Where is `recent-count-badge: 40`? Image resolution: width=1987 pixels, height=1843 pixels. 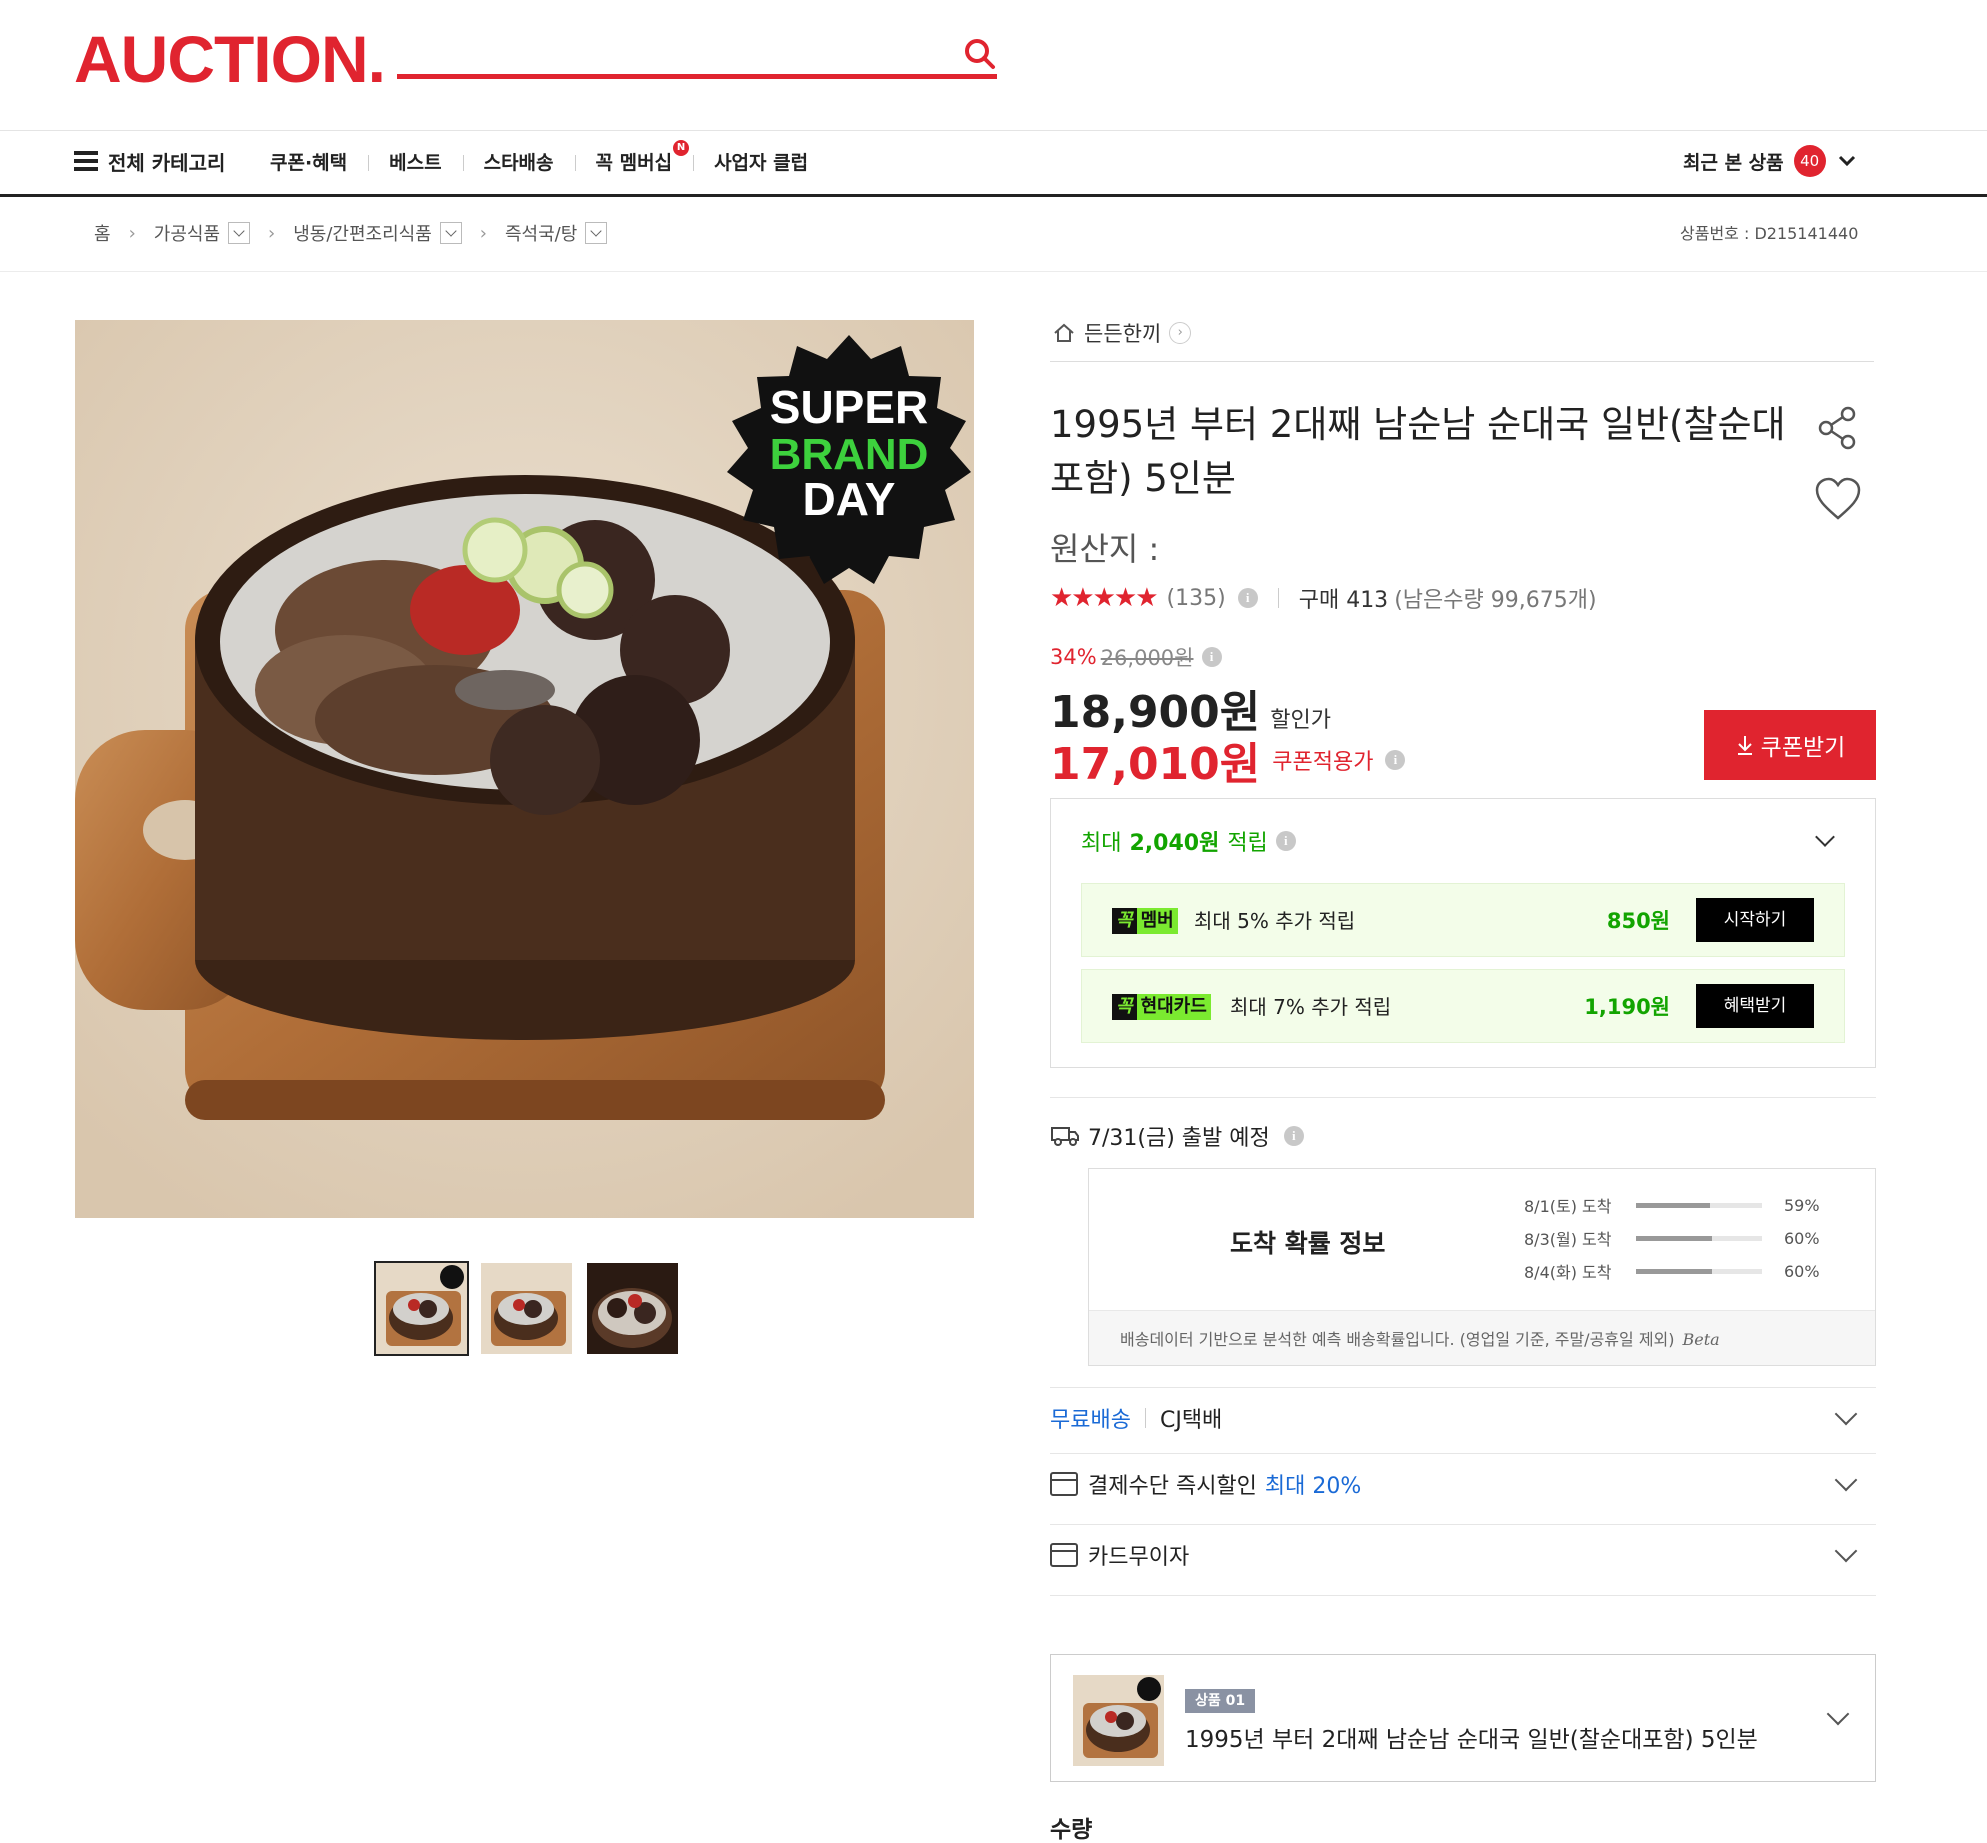 recent-count-badge: 40 is located at coordinates (1809, 161).